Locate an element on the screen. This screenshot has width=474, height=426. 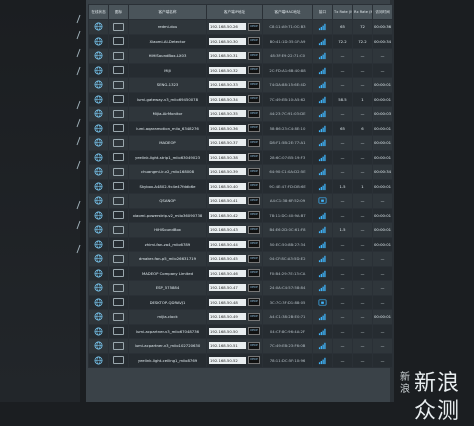
client-name: MiJi is located at coordinates (167, 70).